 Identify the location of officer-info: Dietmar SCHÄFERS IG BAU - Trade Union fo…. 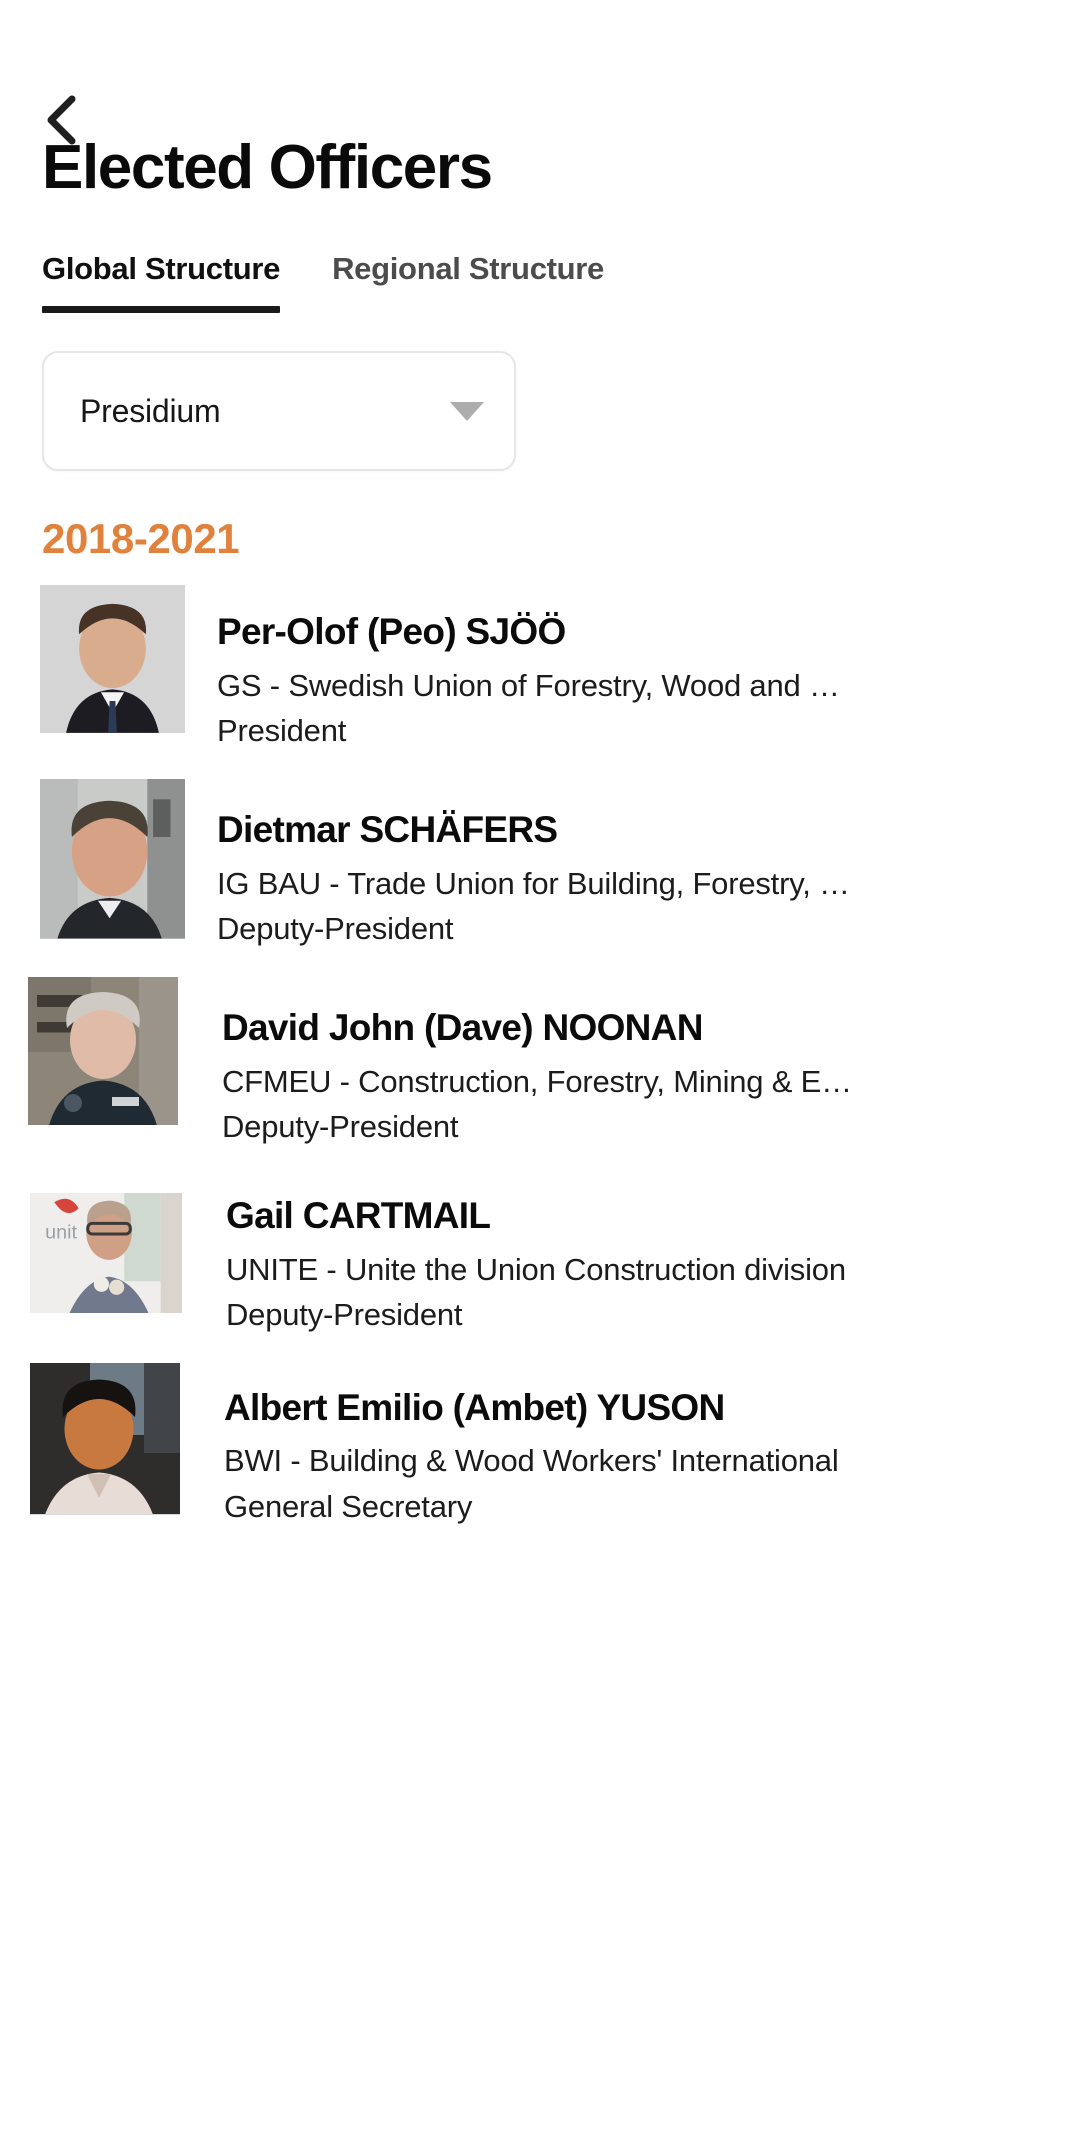
(615, 863).